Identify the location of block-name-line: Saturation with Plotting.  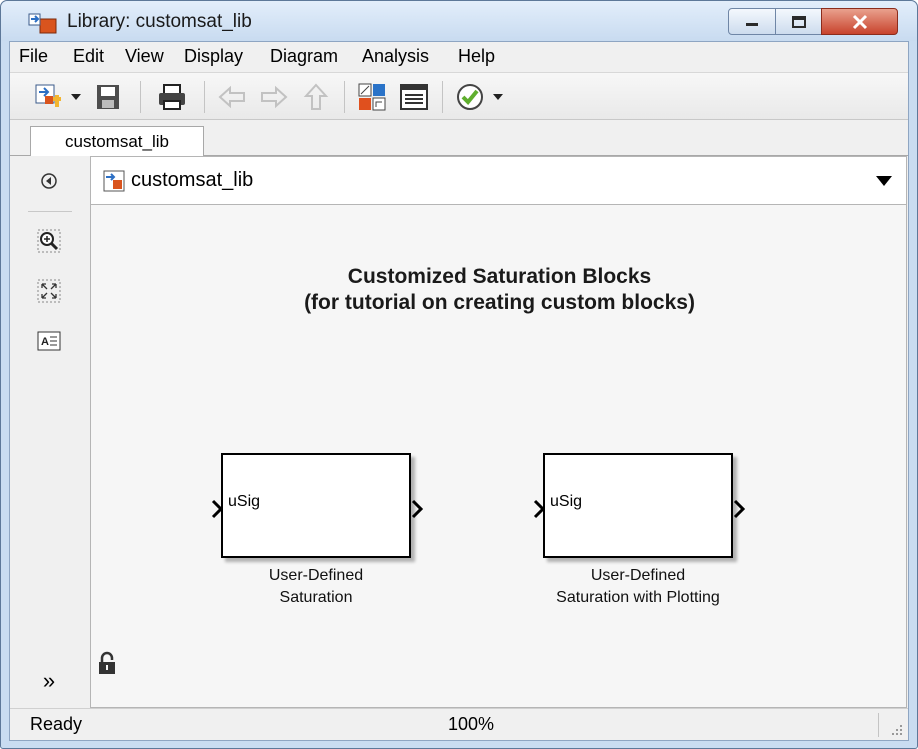
(638, 597).